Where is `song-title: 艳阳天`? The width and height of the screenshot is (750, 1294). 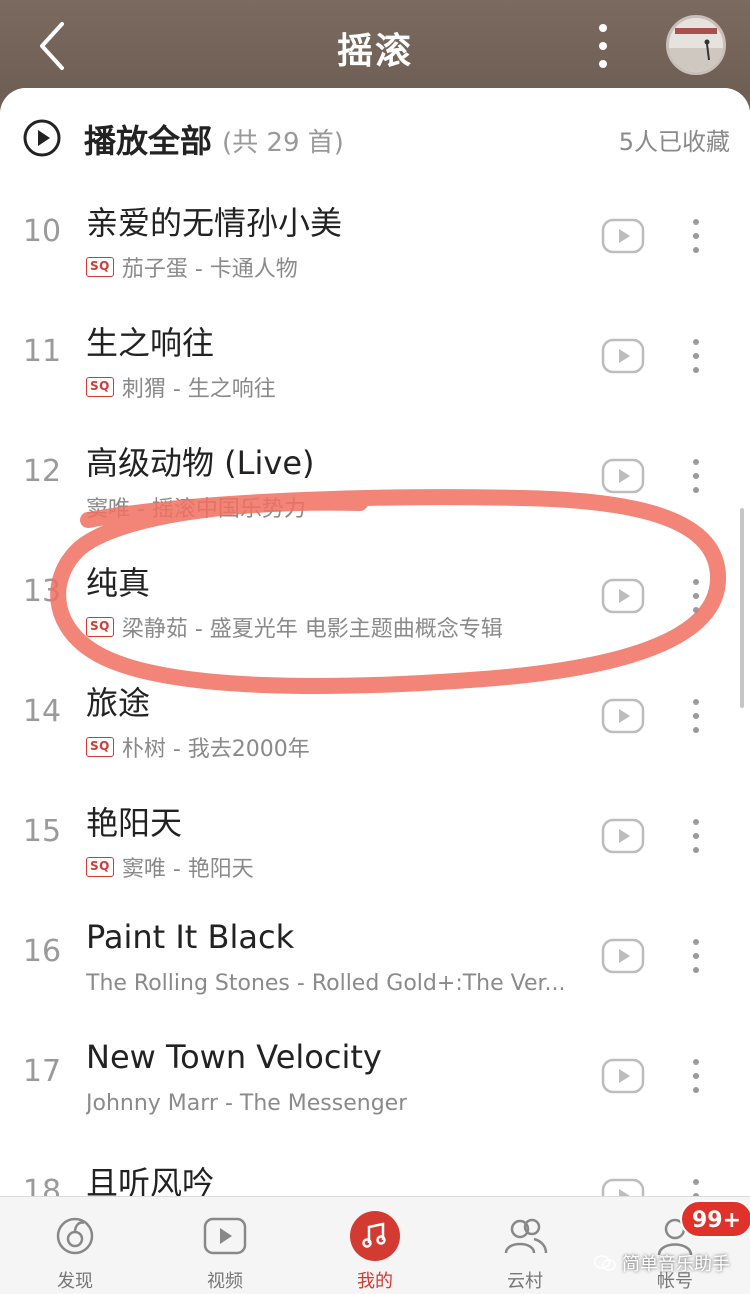
song-title: 艳阳天 is located at coordinates (134, 823).